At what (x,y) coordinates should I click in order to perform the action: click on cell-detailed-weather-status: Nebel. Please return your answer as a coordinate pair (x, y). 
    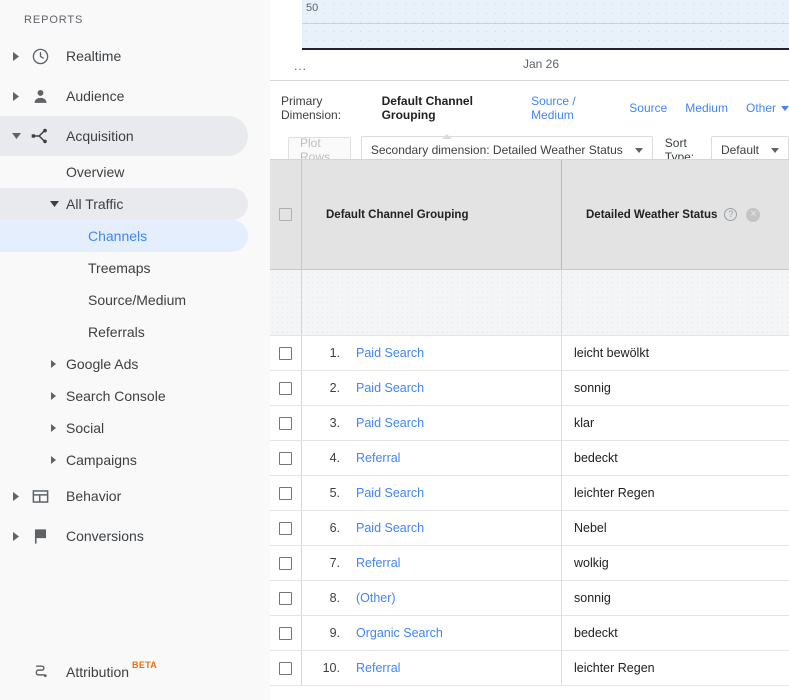
    Looking at the image, I should click on (675, 528).